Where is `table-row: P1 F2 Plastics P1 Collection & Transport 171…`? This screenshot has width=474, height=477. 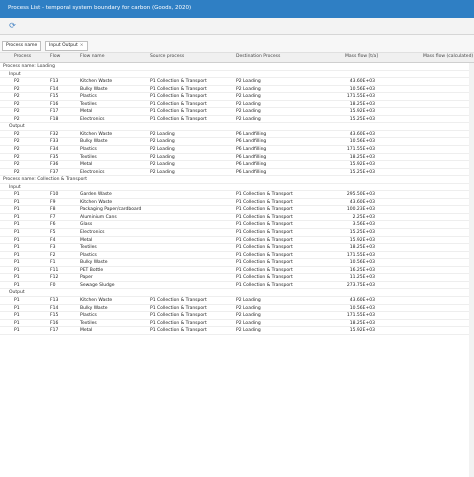
table-row: P1 F2 Plastics P1 Collection & Transport 171… is located at coordinates (237, 256).